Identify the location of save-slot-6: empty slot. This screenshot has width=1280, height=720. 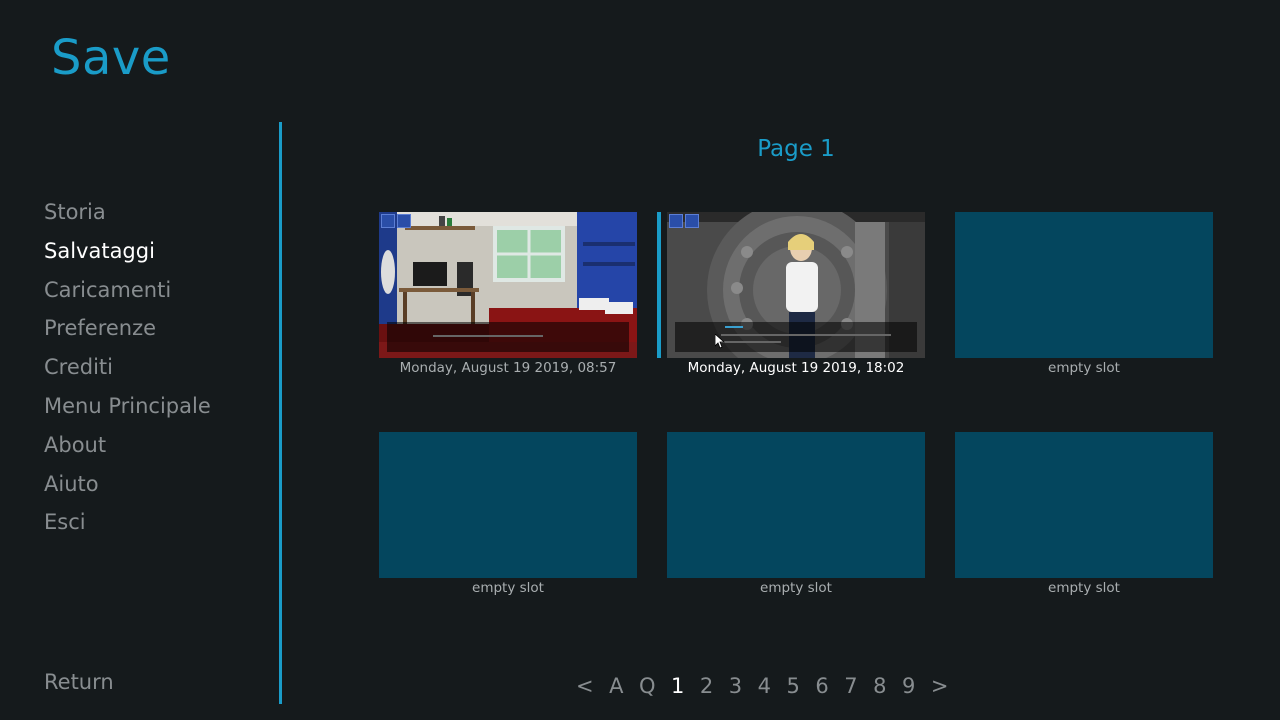
(1084, 514).